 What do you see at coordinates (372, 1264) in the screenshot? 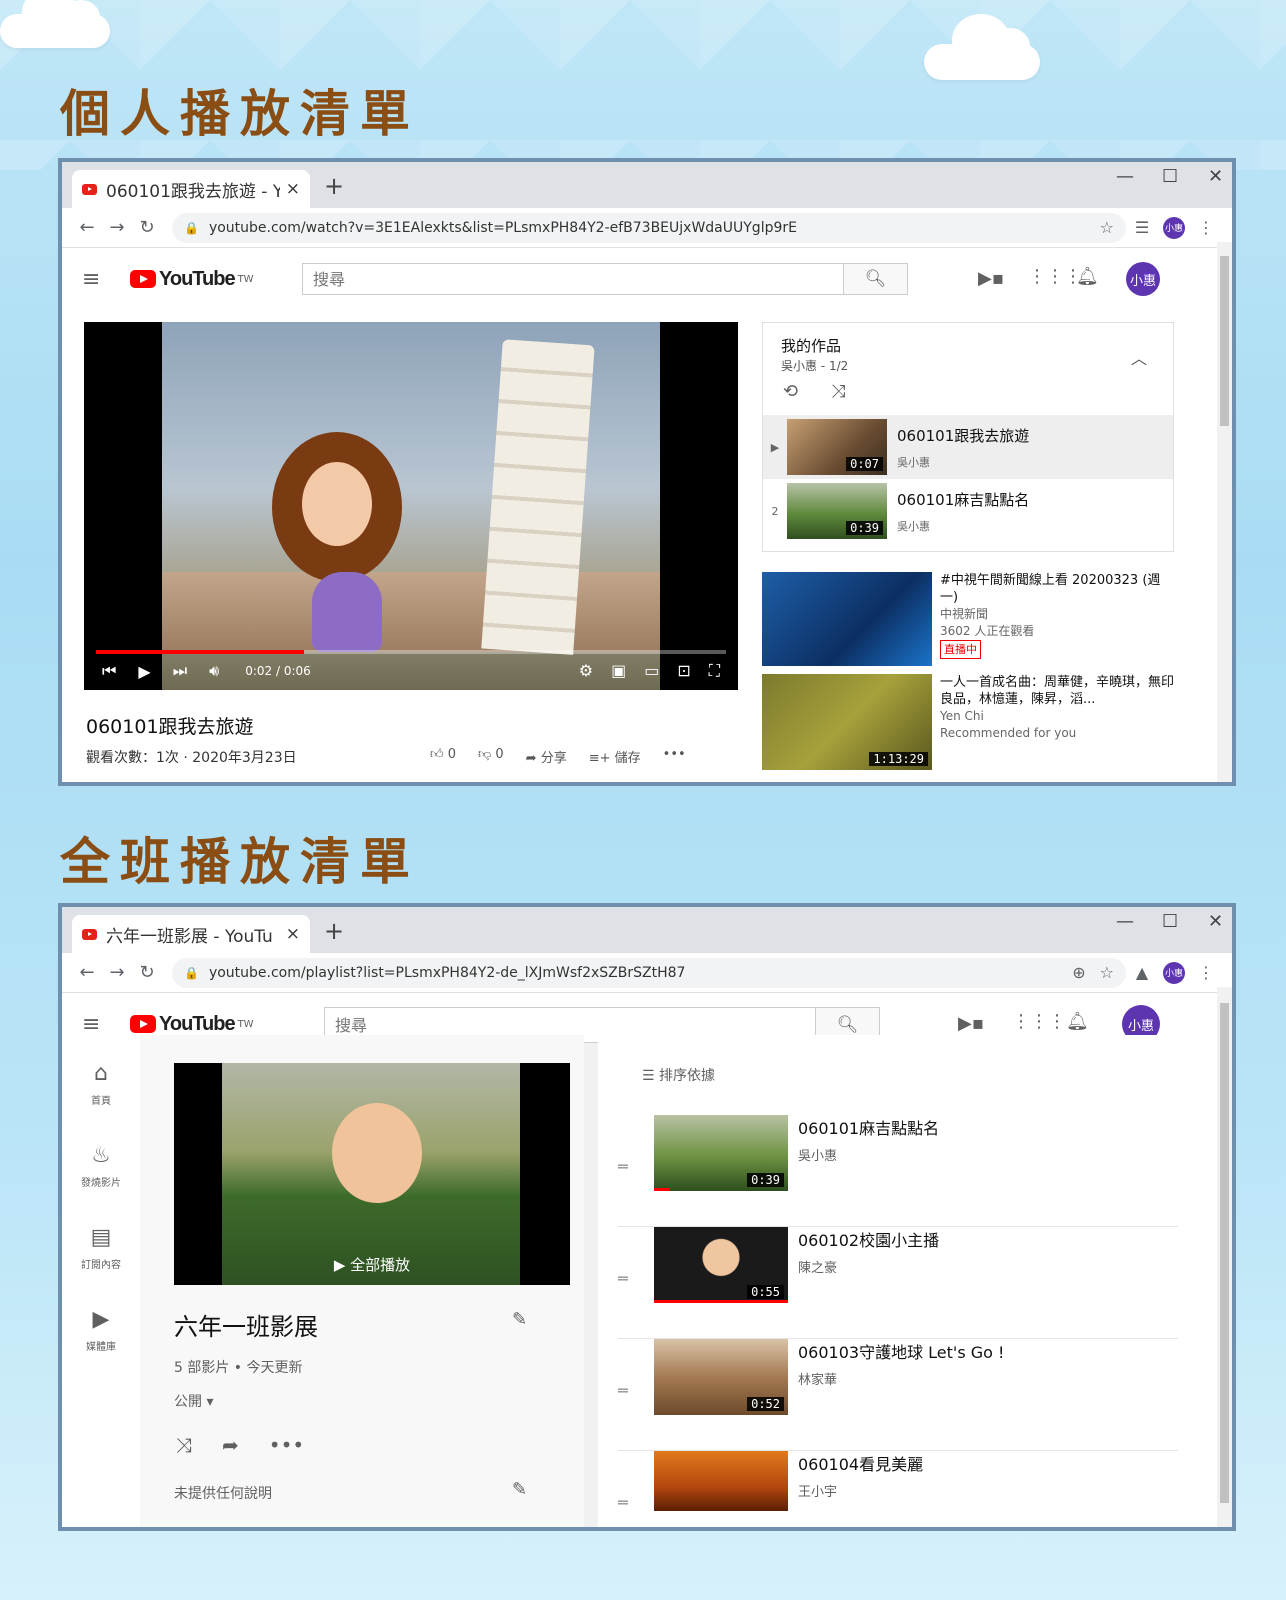
I see `play-all-button: ▶ 全部播放` at bounding box center [372, 1264].